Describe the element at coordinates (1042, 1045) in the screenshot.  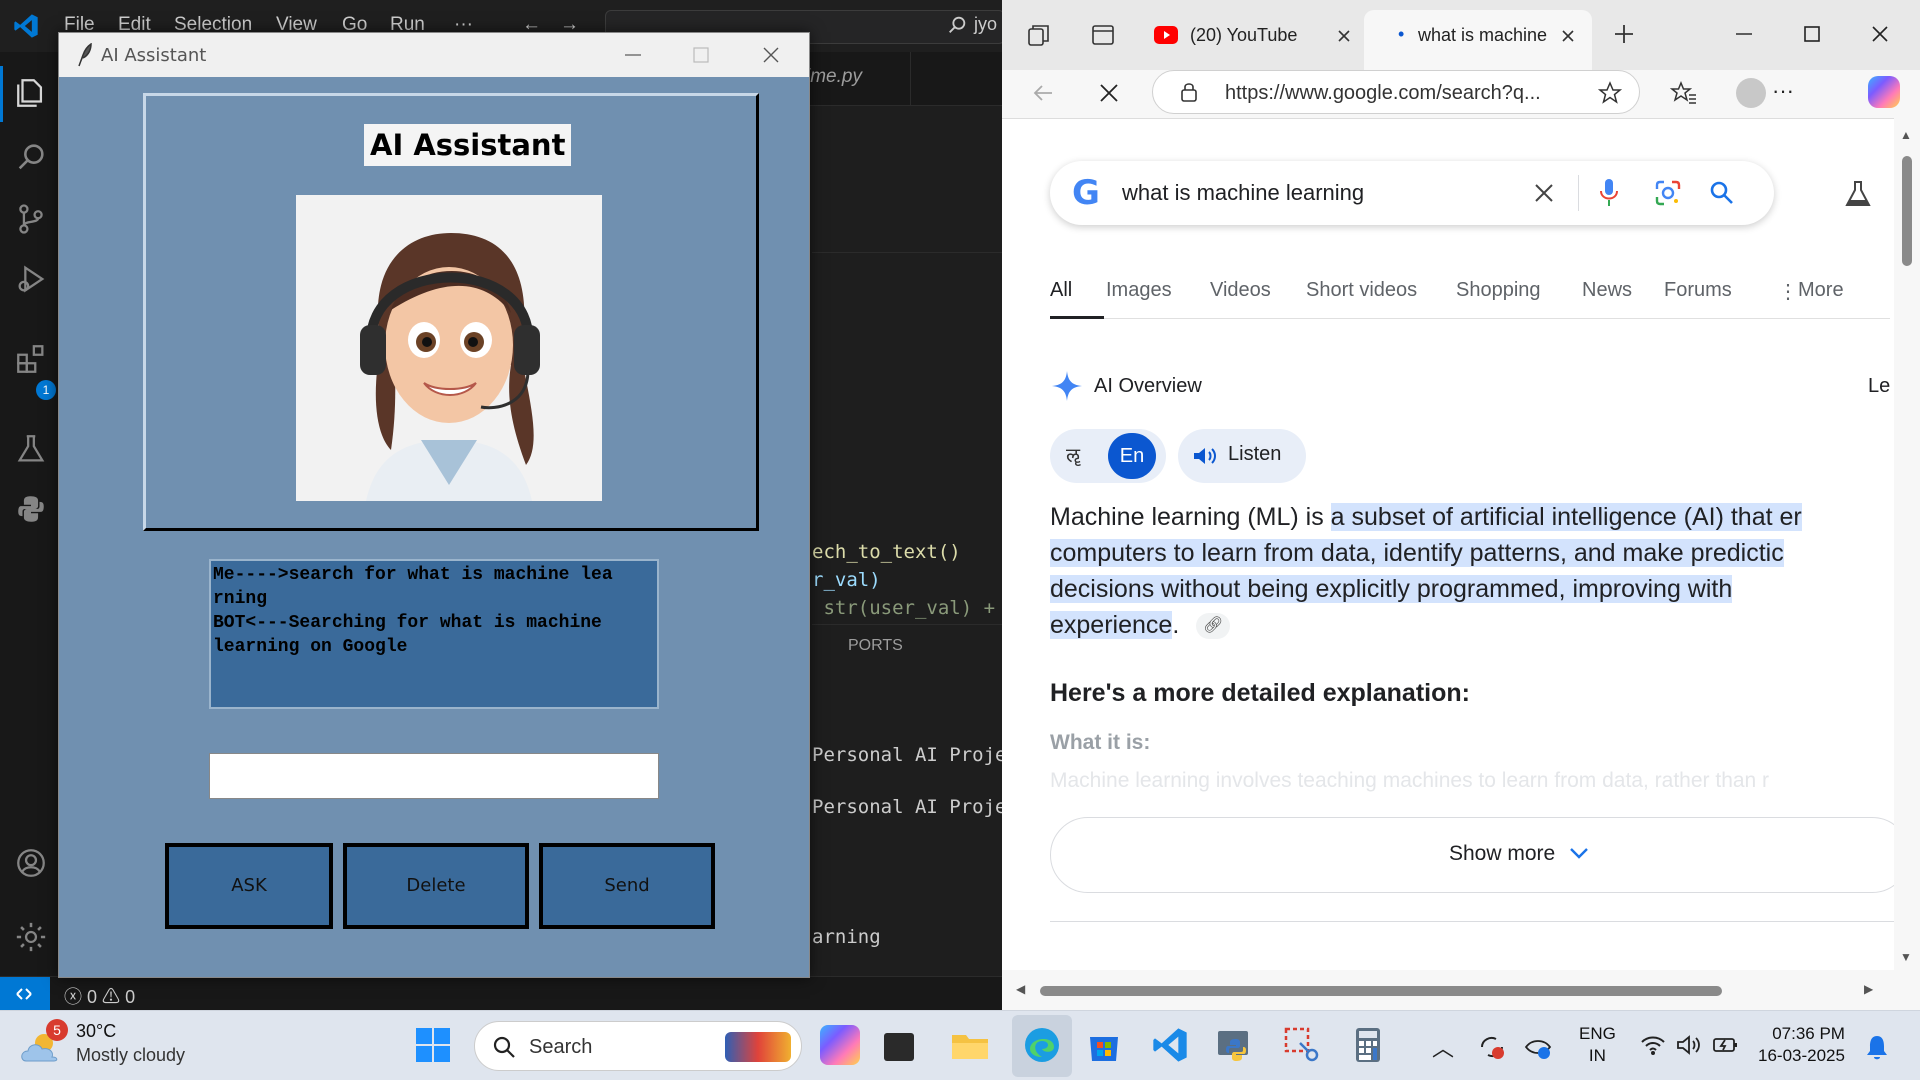
I see `edge-taskbar-icon` at that location.